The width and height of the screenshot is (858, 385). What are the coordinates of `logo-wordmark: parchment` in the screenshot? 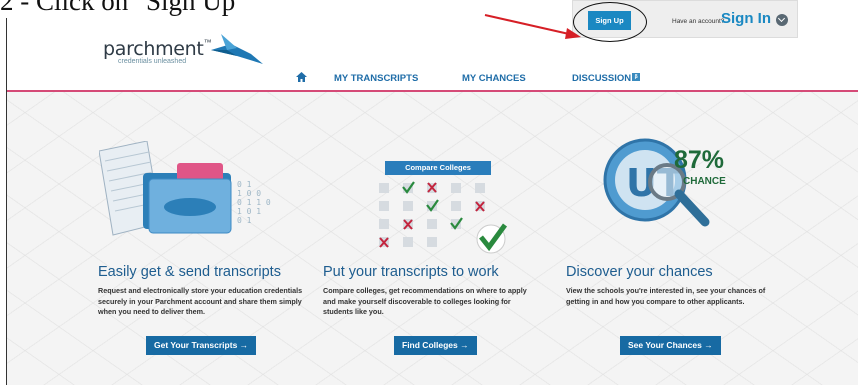 It's located at (153, 49).